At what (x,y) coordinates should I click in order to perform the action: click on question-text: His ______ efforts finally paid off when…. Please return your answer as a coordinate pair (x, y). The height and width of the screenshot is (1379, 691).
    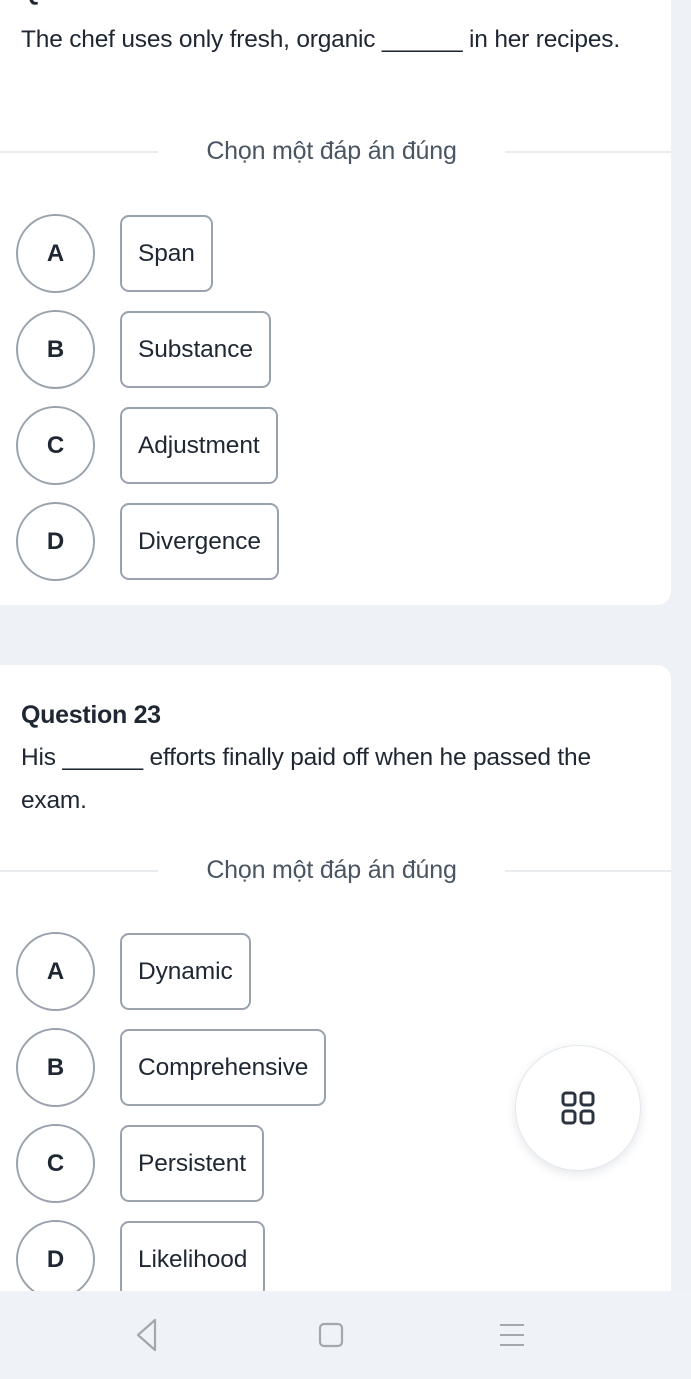
    Looking at the image, I should click on (306, 779).